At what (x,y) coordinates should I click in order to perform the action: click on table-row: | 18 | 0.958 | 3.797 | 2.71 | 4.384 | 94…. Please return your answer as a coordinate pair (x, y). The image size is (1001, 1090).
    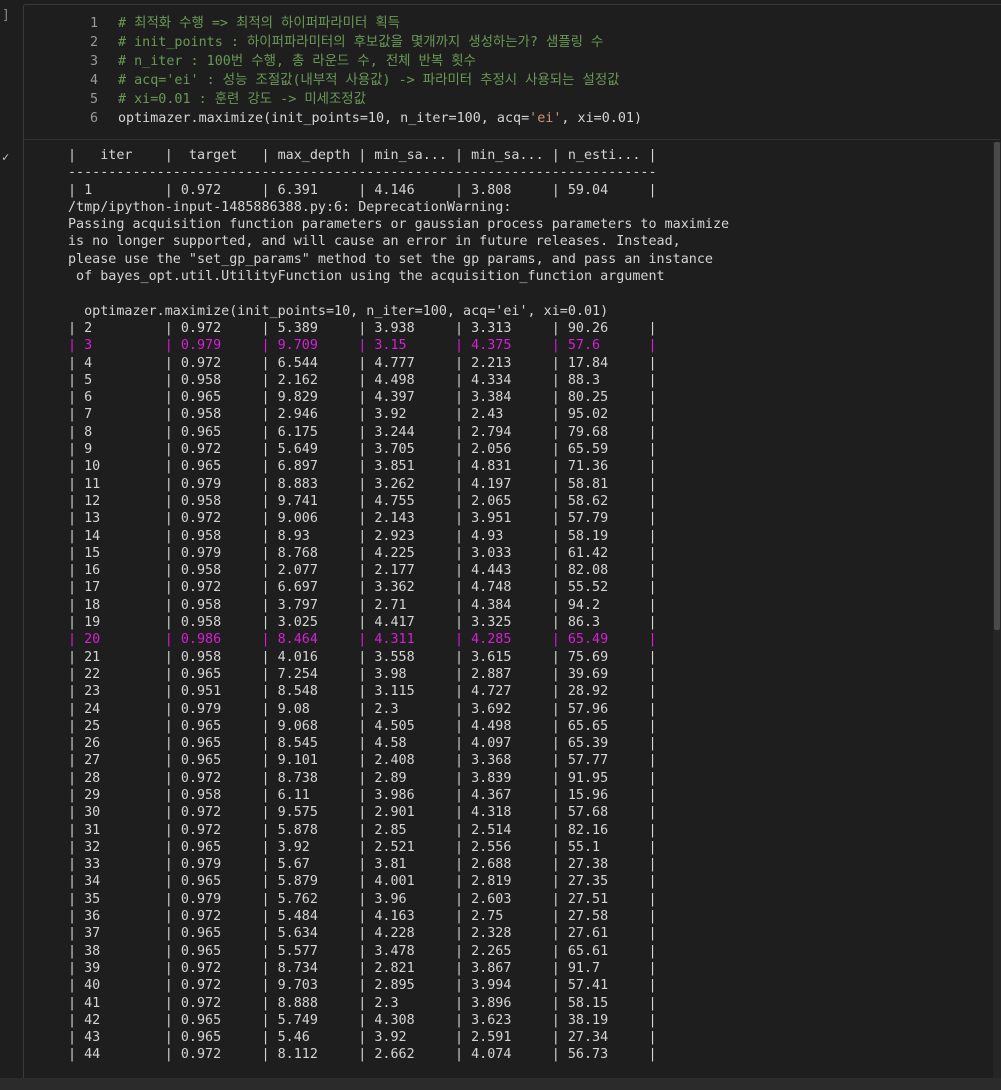
    Looking at the image, I should click on (362, 605).